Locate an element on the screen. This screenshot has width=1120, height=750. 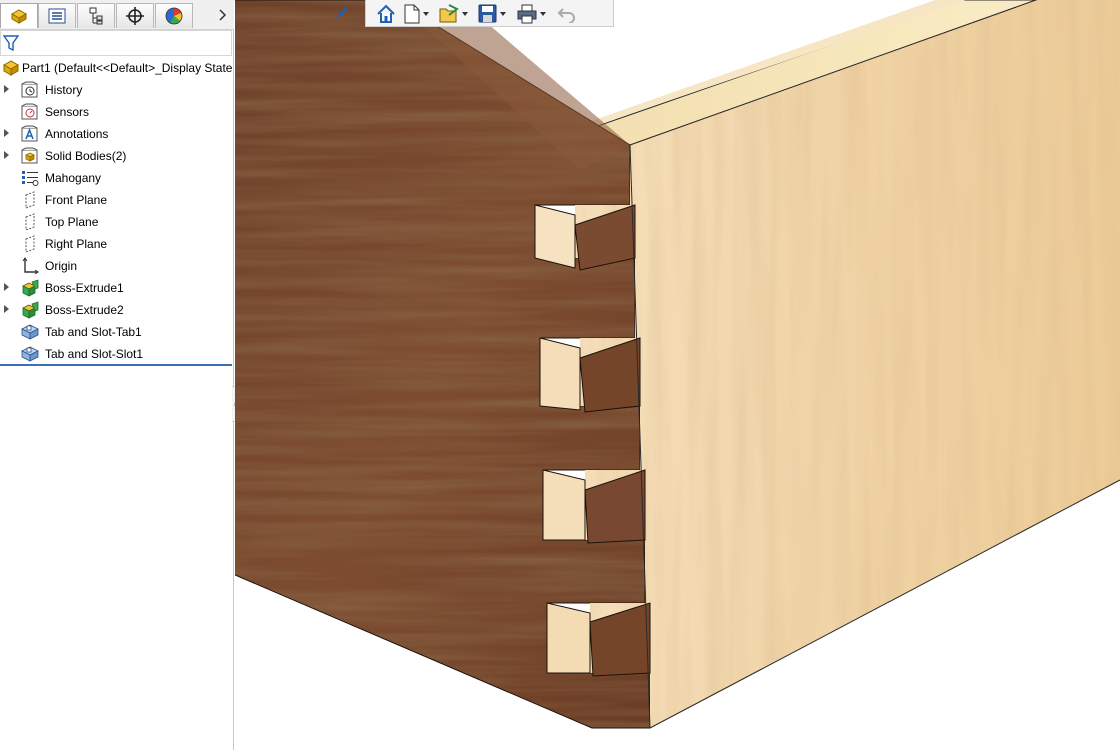
property-manager-tab is located at coordinates (57, 15).